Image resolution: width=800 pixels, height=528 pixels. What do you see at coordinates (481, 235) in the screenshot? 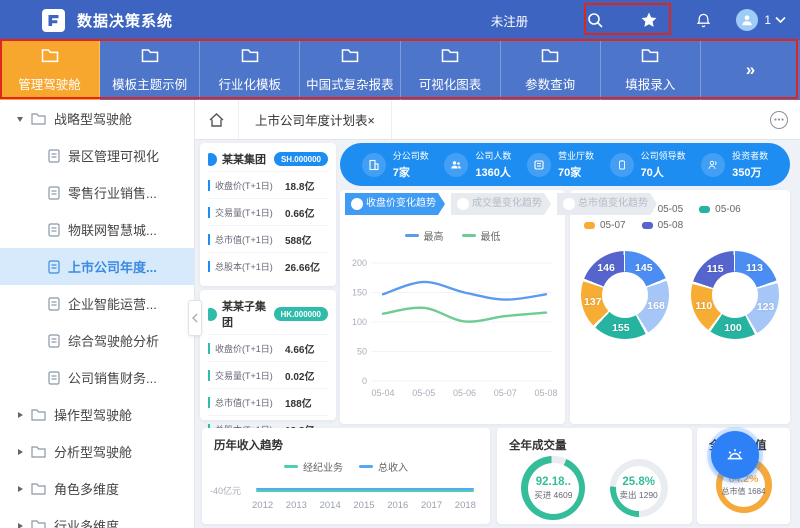
I see `legend-item-low: 最低` at bounding box center [481, 235].